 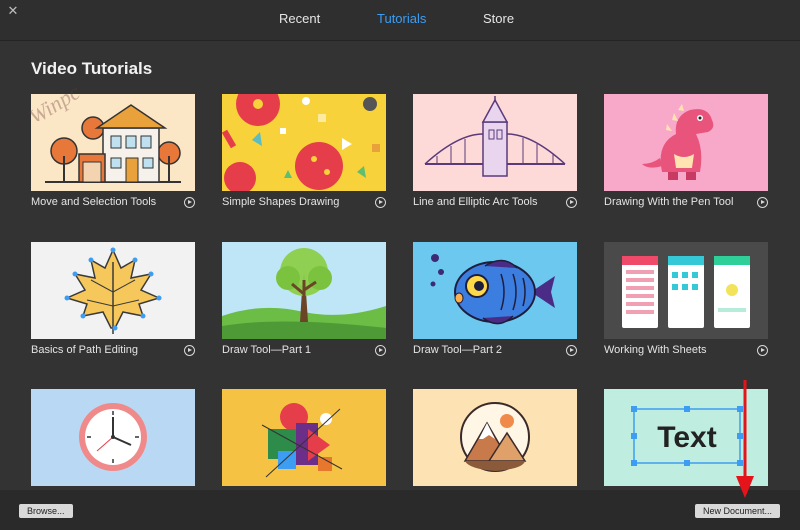 What do you see at coordinates (495, 290) in the screenshot?
I see `thumbnail-fish` at bounding box center [495, 290].